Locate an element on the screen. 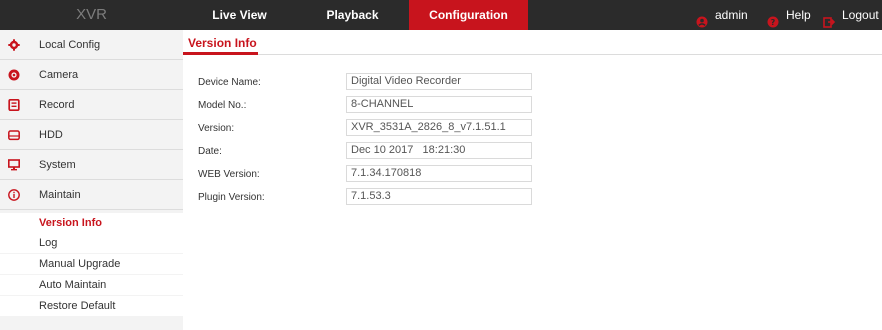  sidebar-item-camera: Camera is located at coordinates (91, 75).